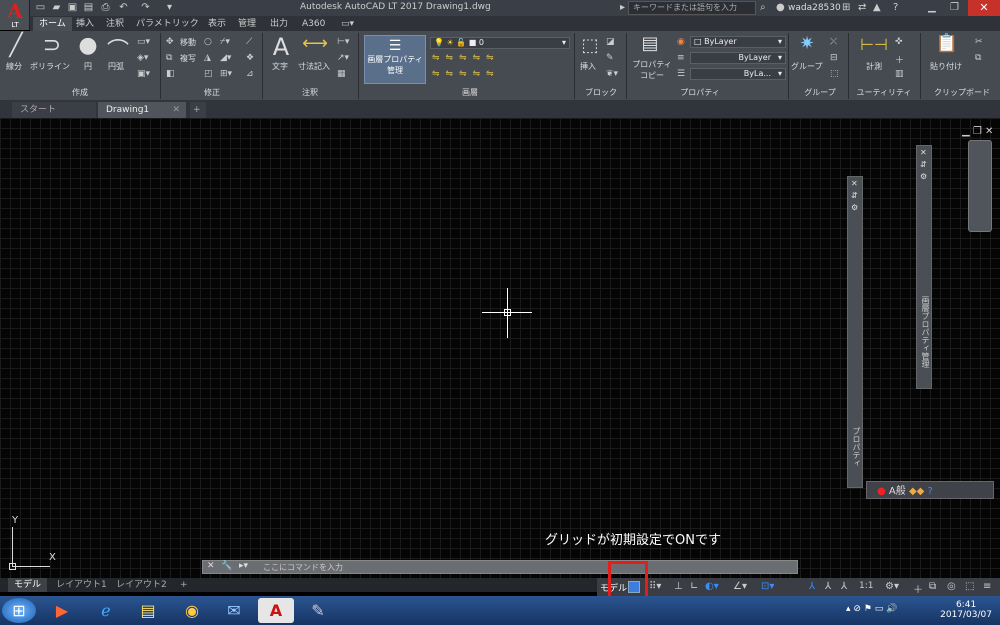 Image resolution: width=1000 pixels, height=625 pixels. Describe the element at coordinates (932, 586) in the screenshot. I see `isolate-icon: ⧉` at that location.